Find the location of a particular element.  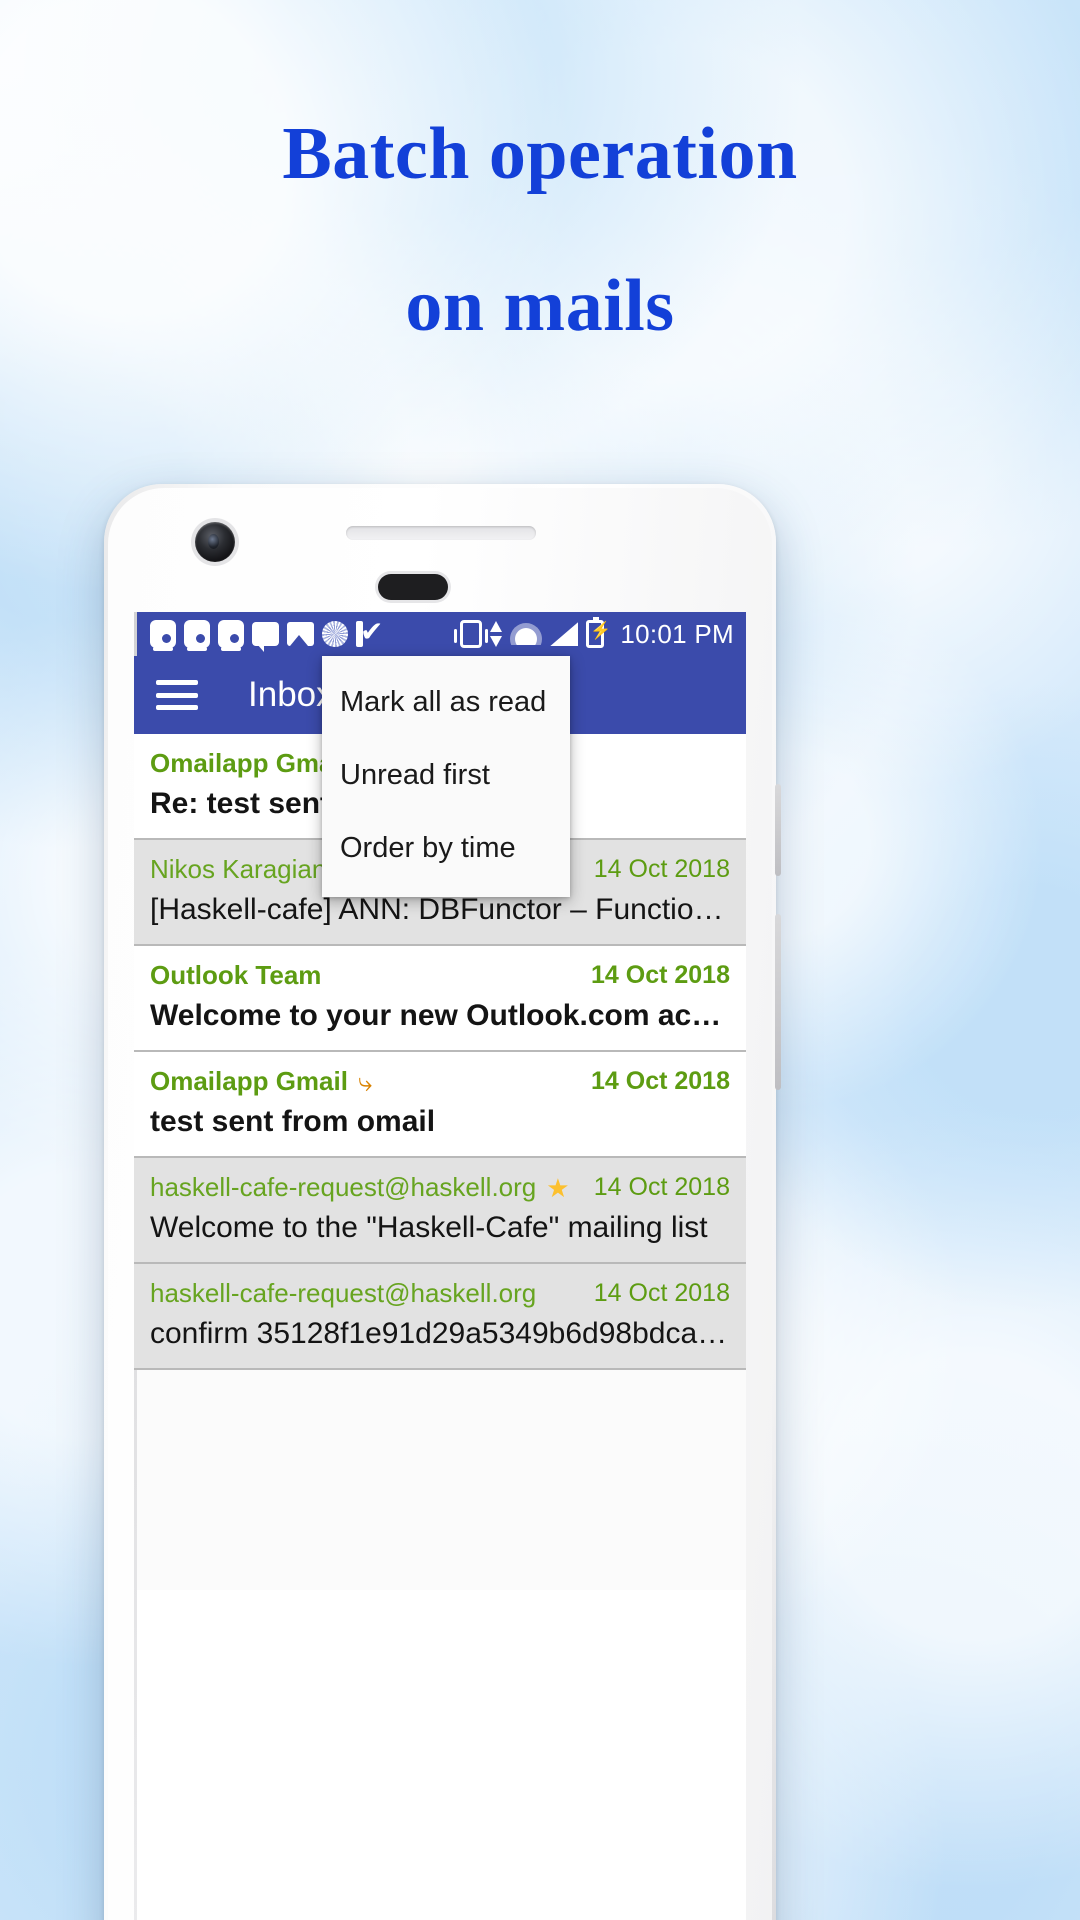

status-bar: 10:01 PM is located at coordinates (440, 634).